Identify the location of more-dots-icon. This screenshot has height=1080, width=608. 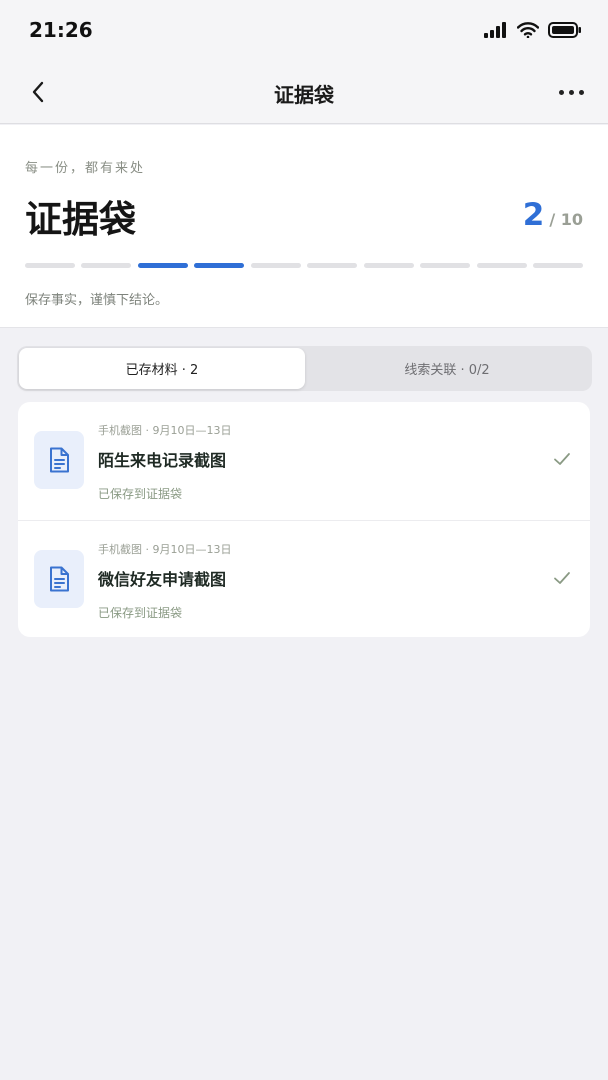
(561, 92).